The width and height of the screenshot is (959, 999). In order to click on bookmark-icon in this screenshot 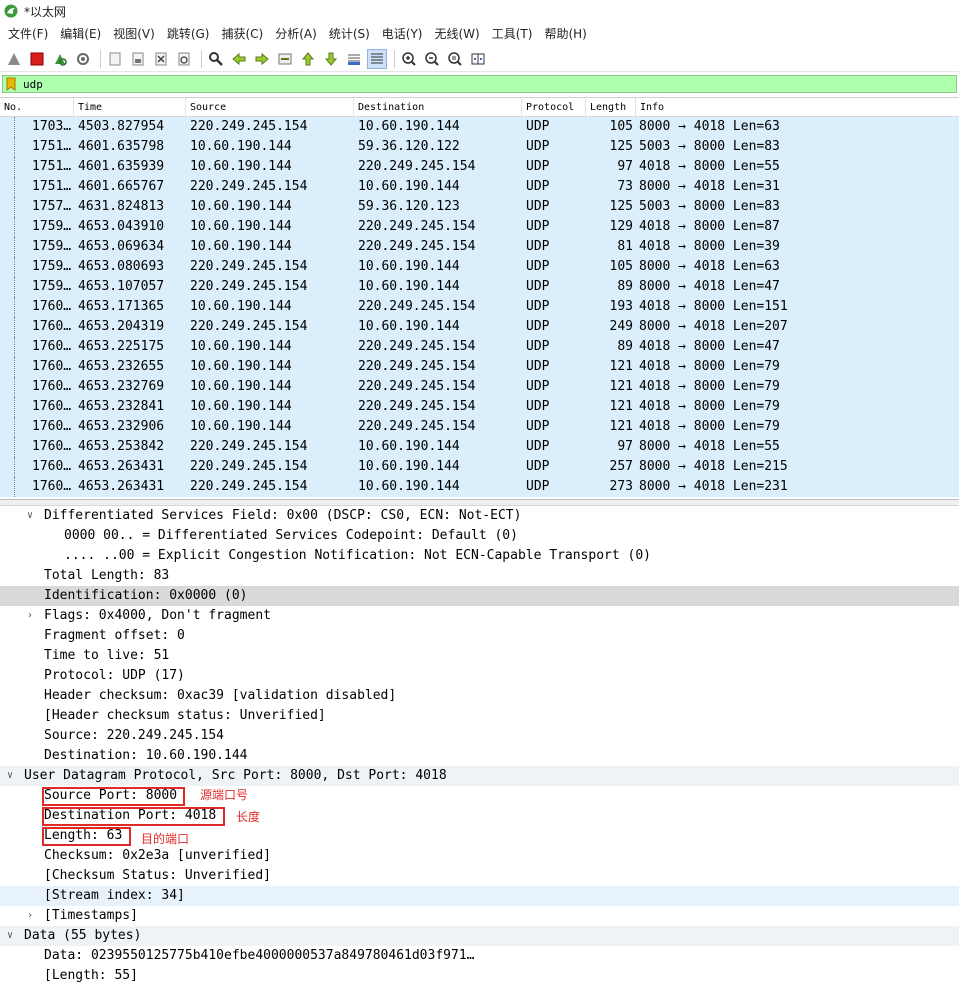, I will do `click(11, 84)`.